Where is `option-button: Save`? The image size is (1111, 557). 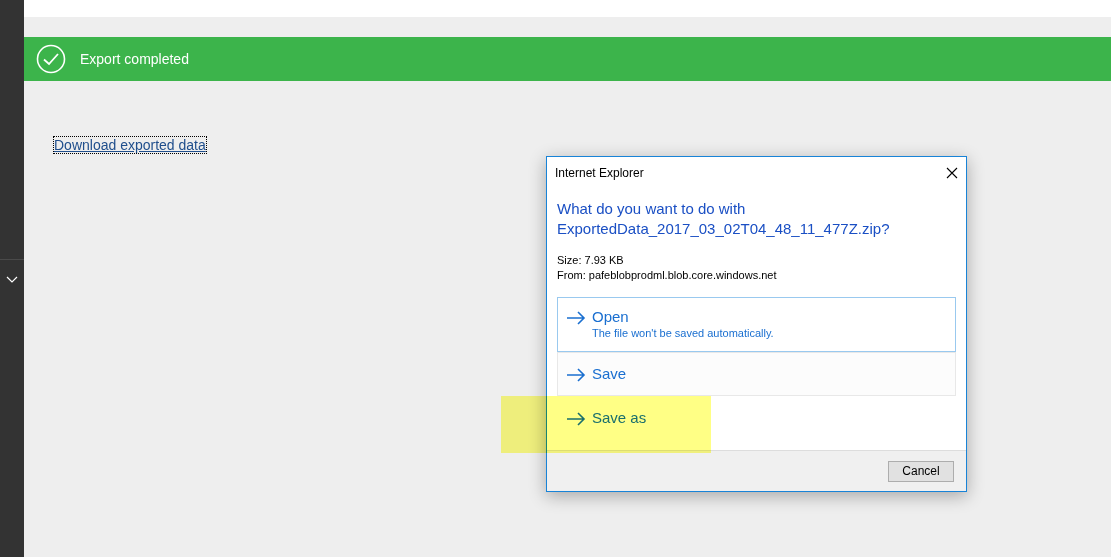 option-button: Save is located at coordinates (756, 374).